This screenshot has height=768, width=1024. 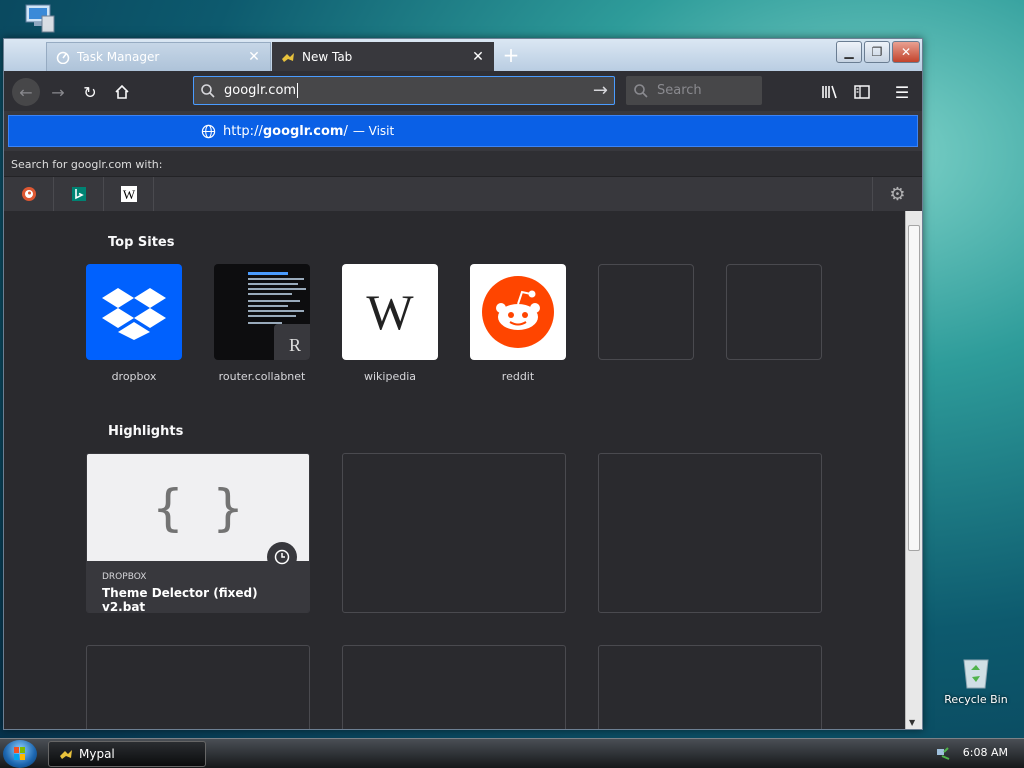 I want to click on menu-button: ☰, so click(x=902, y=92).